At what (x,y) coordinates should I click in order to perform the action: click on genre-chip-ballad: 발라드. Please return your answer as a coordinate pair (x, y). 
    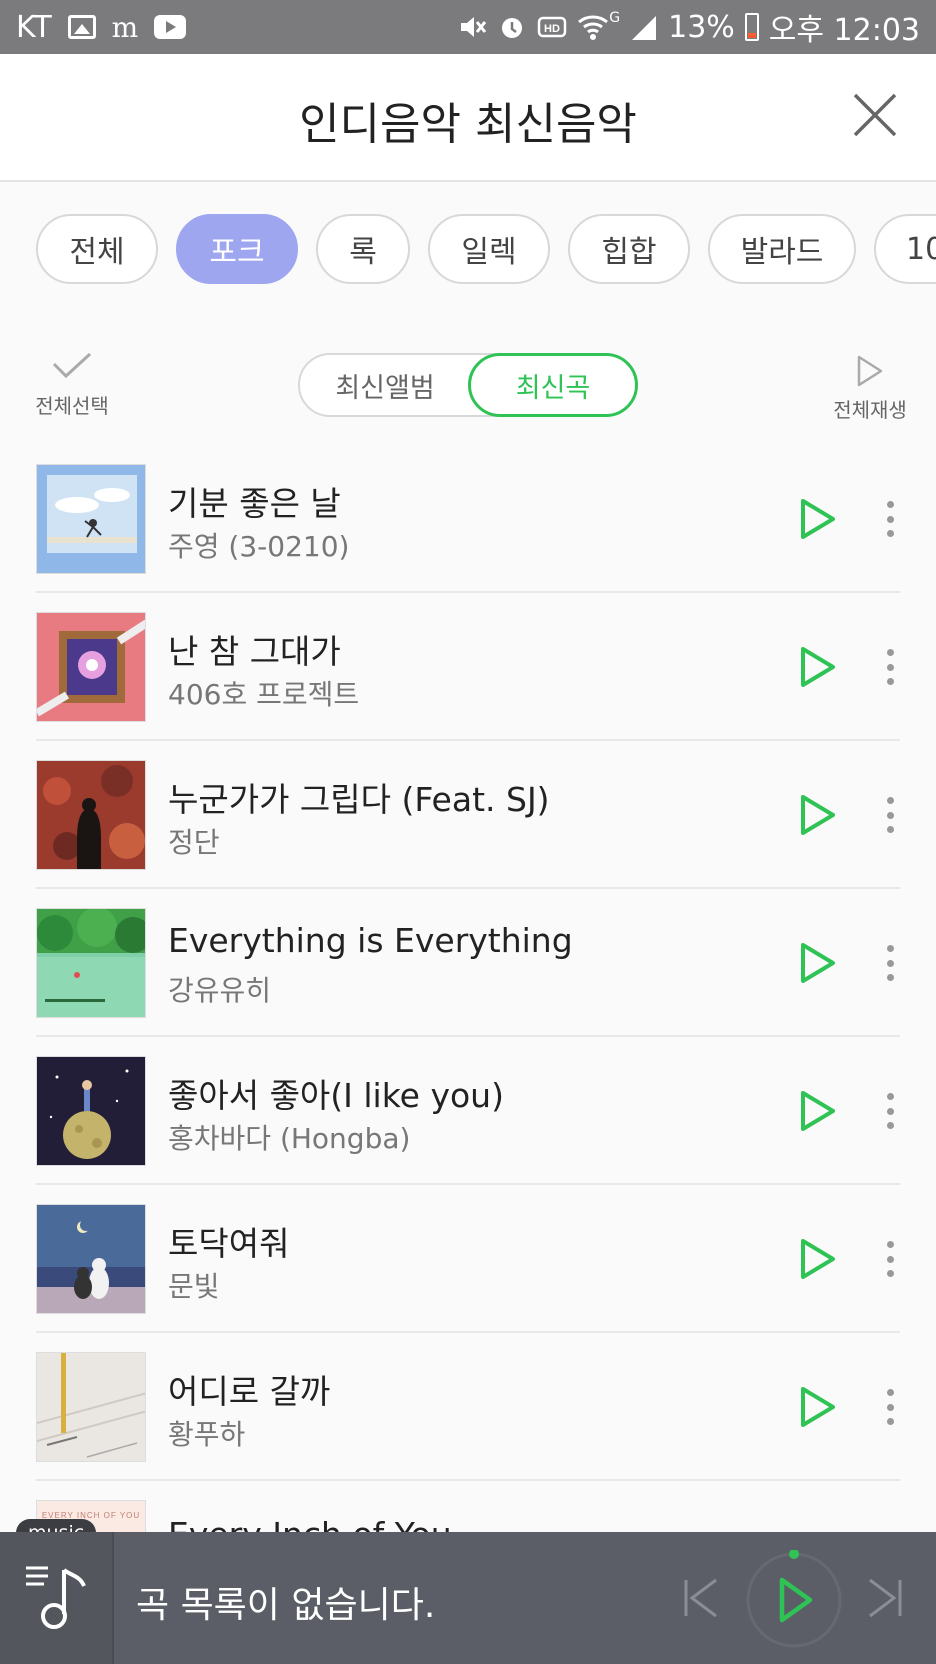
    Looking at the image, I should click on (782, 249).